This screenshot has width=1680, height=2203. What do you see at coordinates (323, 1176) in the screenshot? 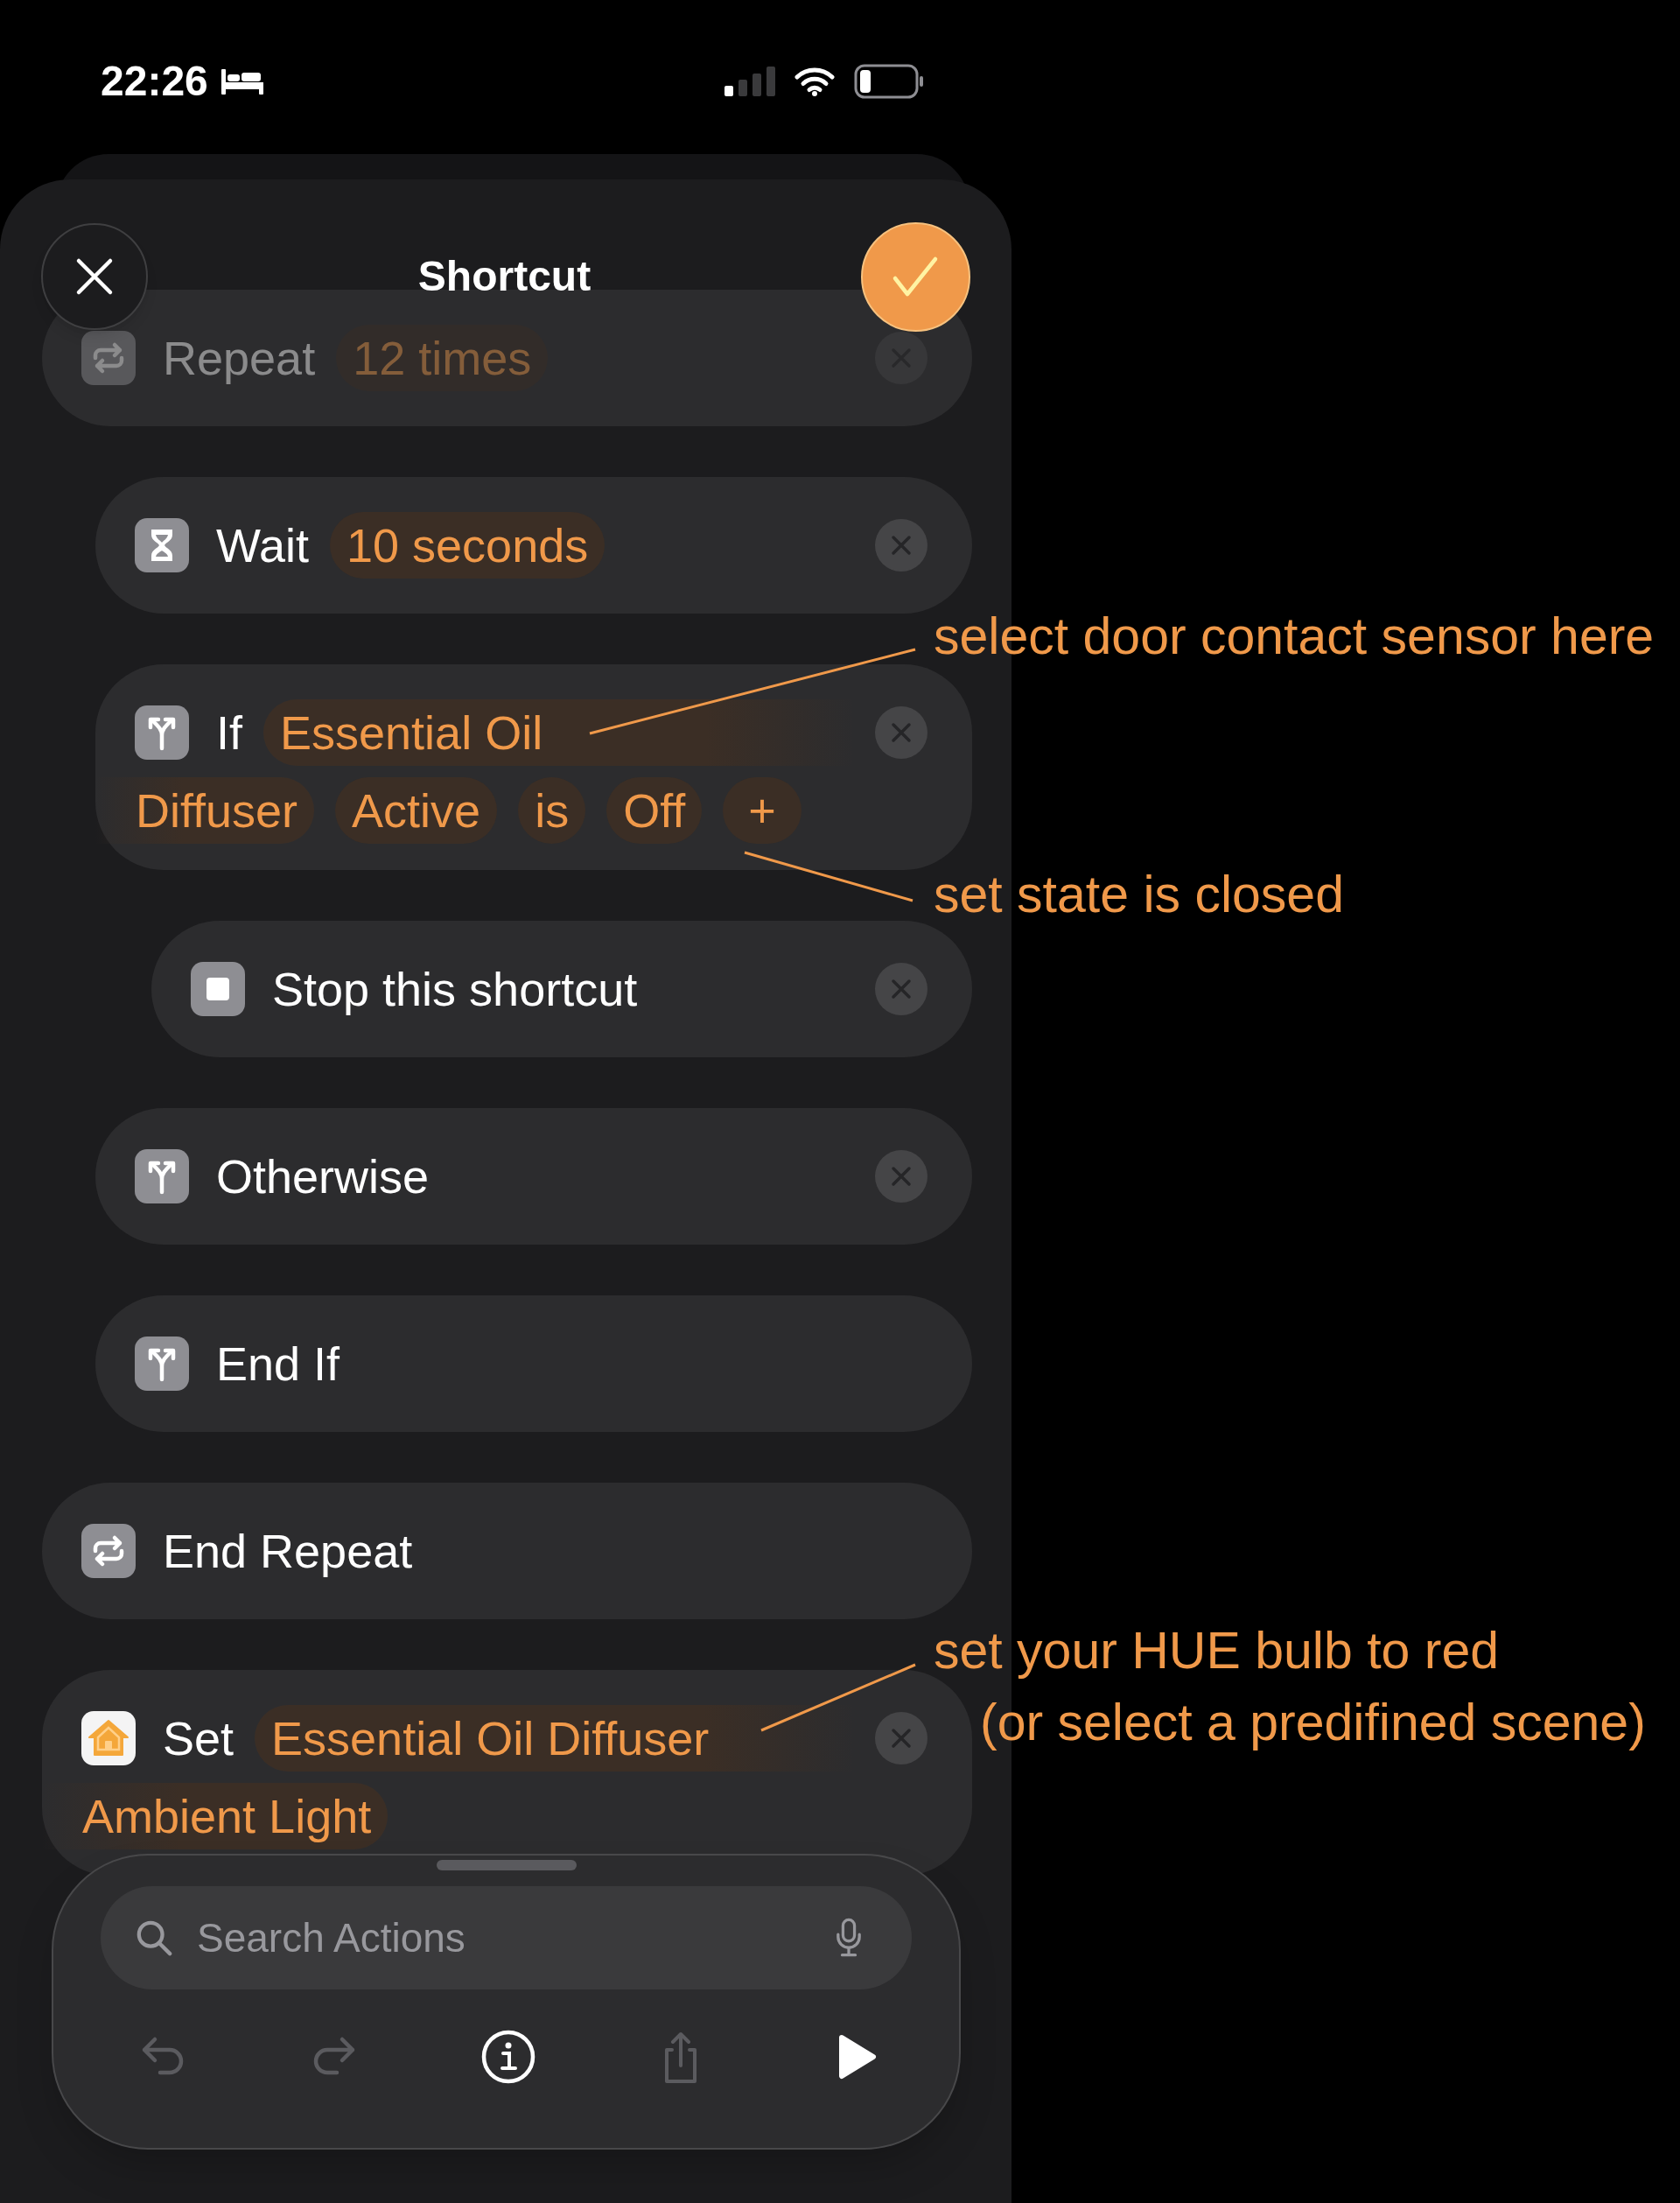
I see `action-label: Otherwise` at bounding box center [323, 1176].